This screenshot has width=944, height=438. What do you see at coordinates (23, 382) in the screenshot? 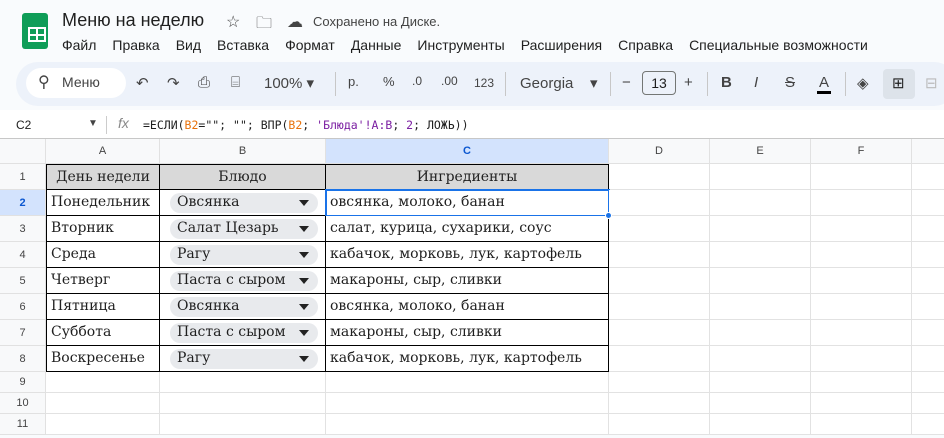
I see `row-header: 9` at bounding box center [23, 382].